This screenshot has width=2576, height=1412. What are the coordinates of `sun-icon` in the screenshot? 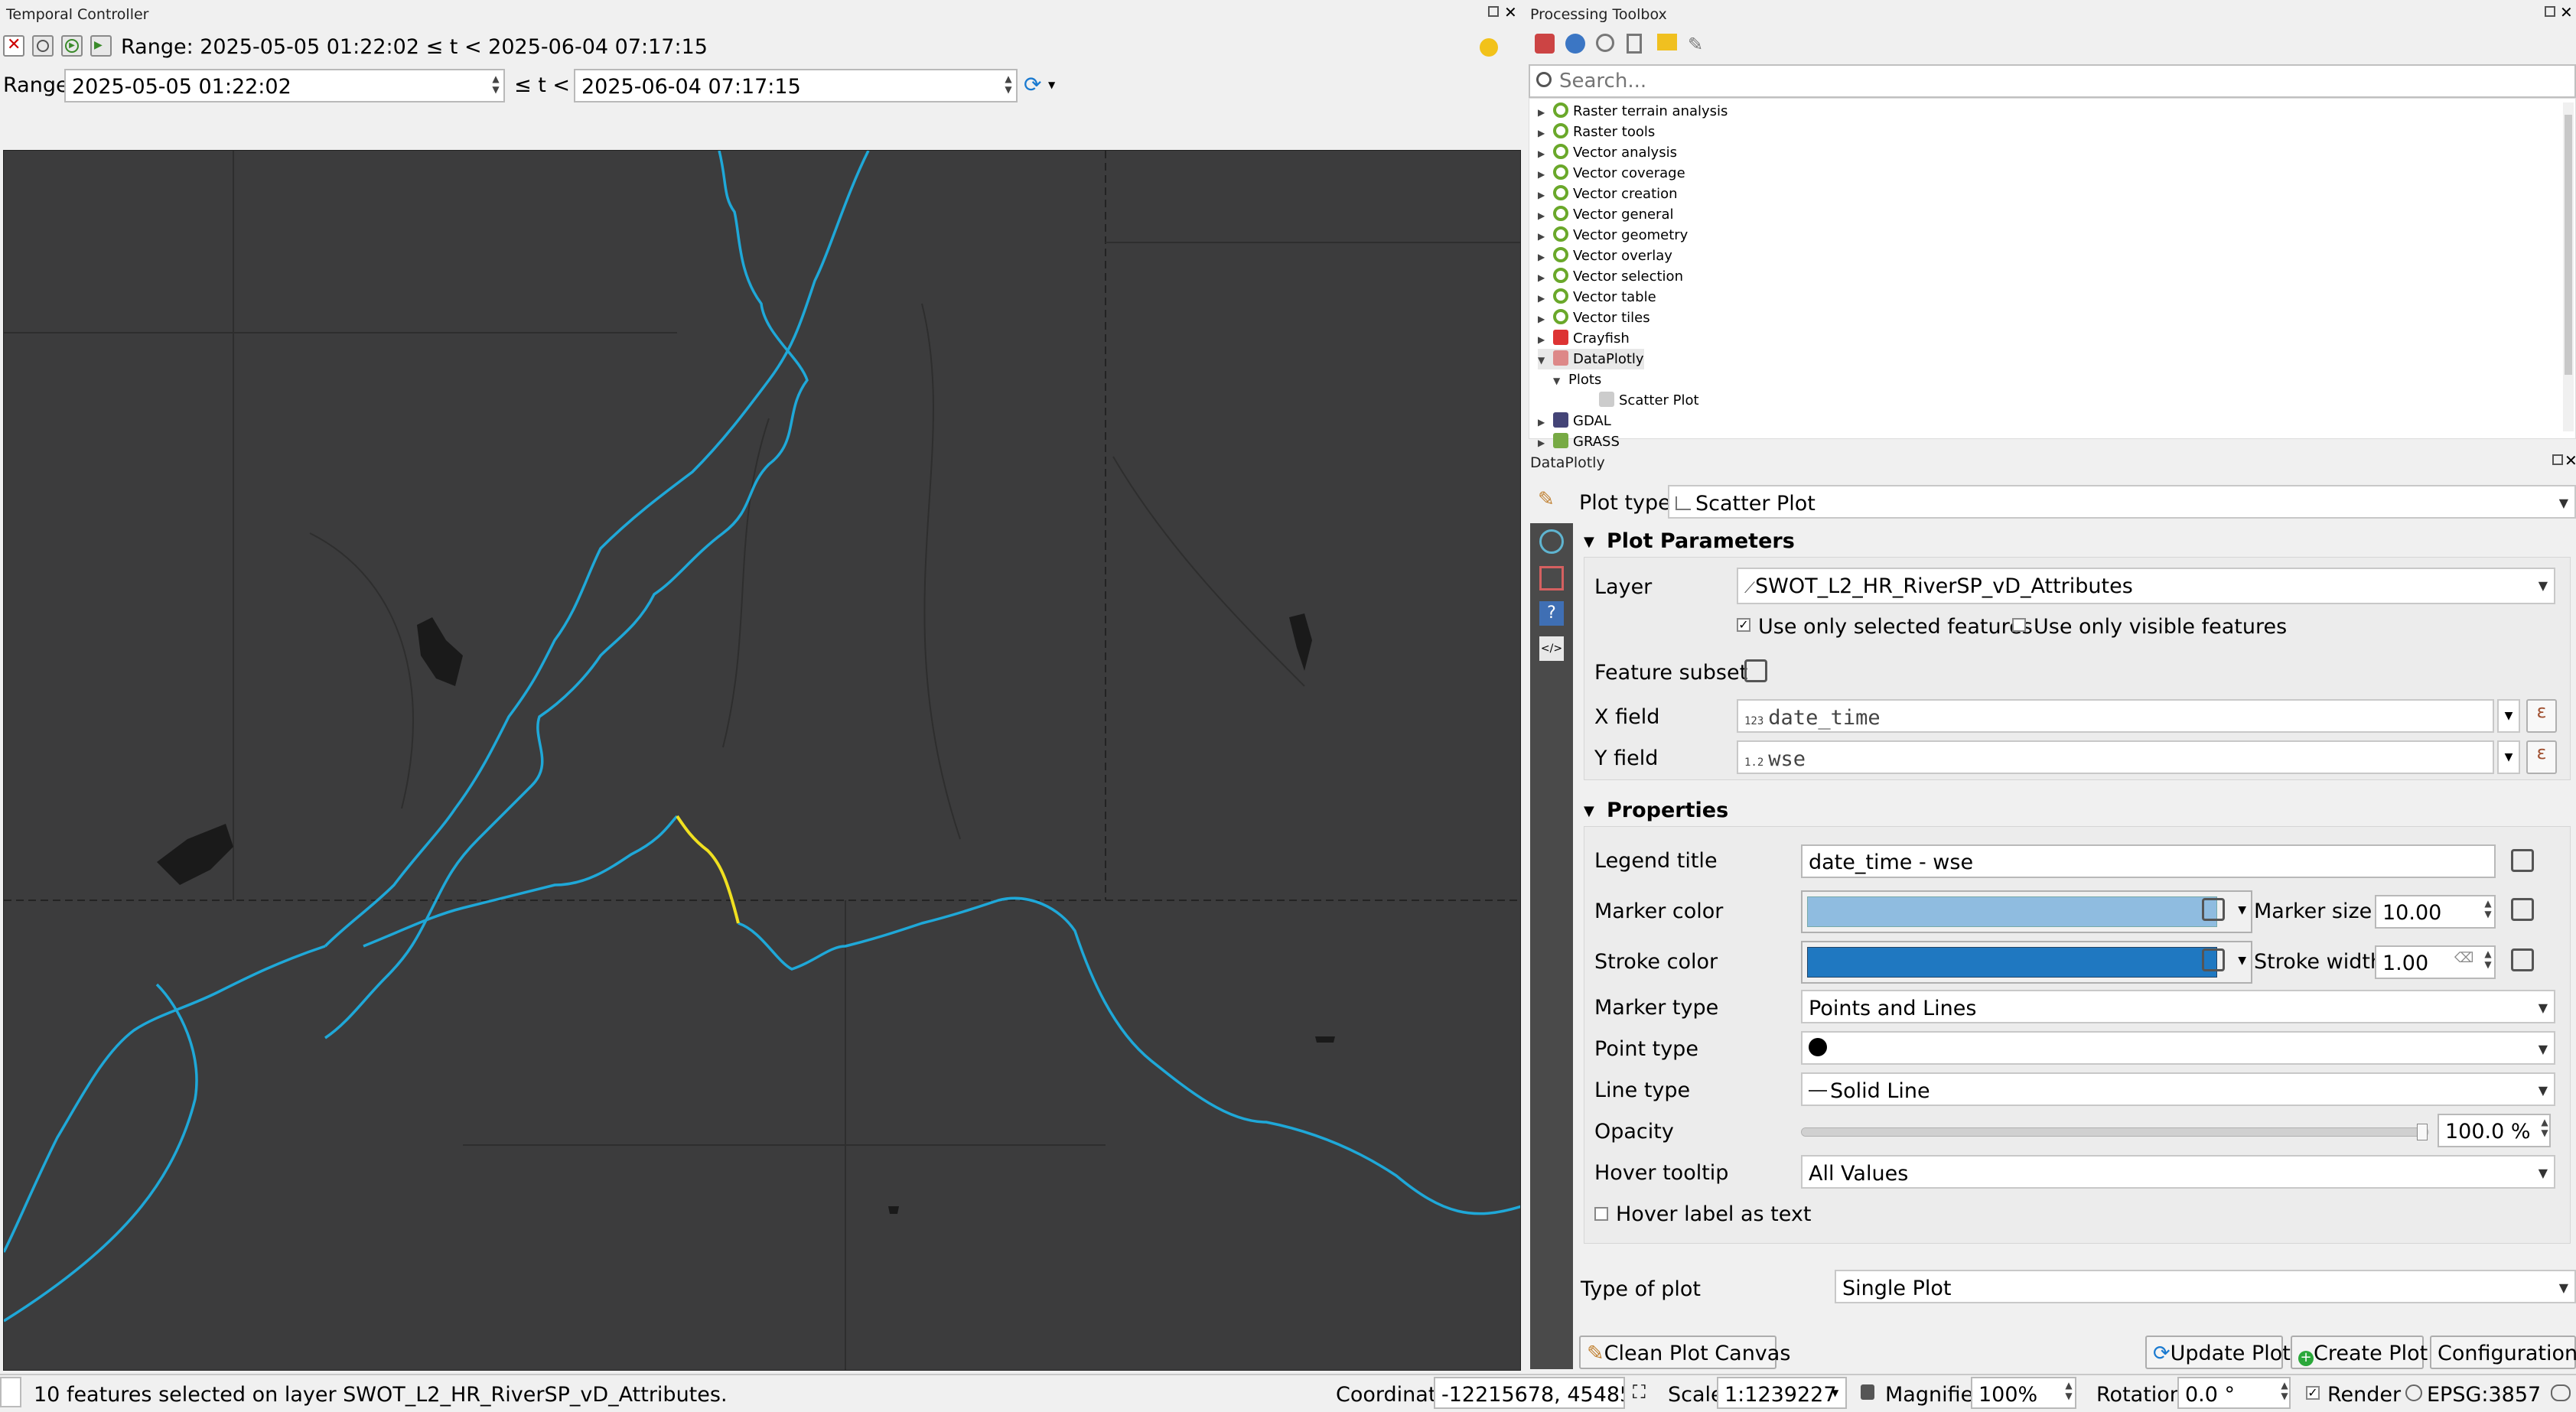 It's located at (1489, 47).